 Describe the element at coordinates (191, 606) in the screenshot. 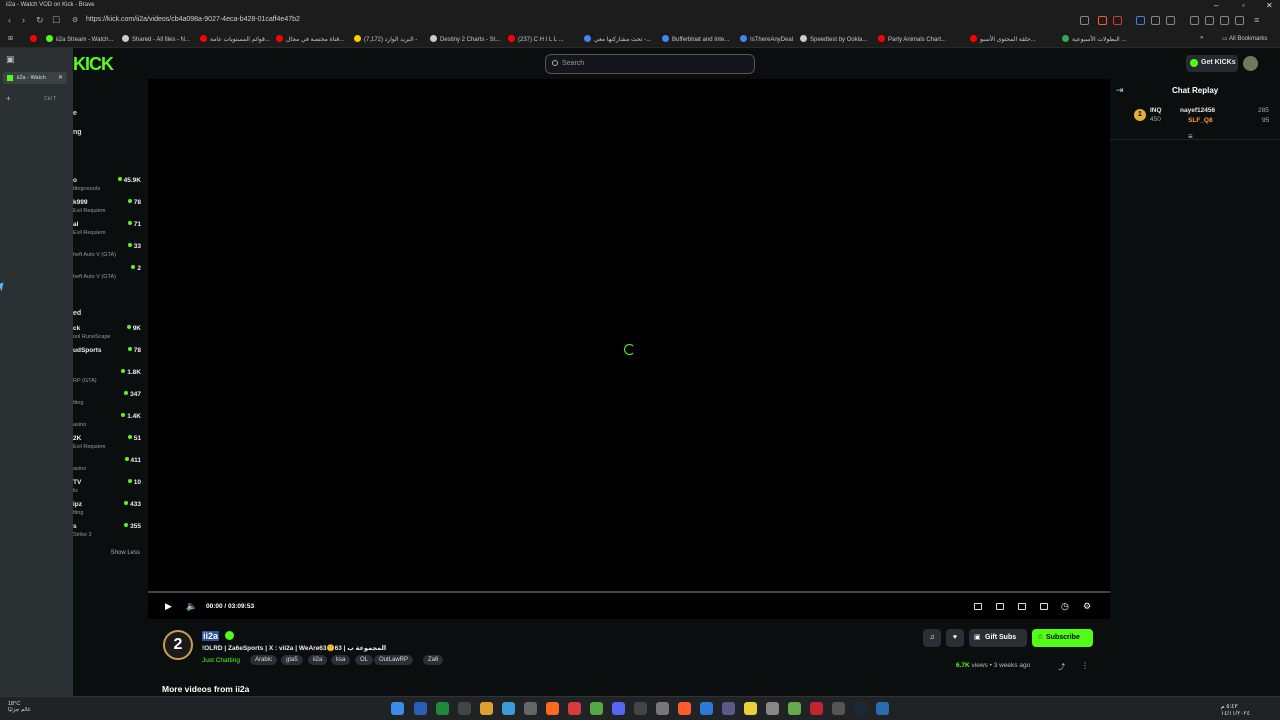

I see `volume-icon: 🔈` at that location.